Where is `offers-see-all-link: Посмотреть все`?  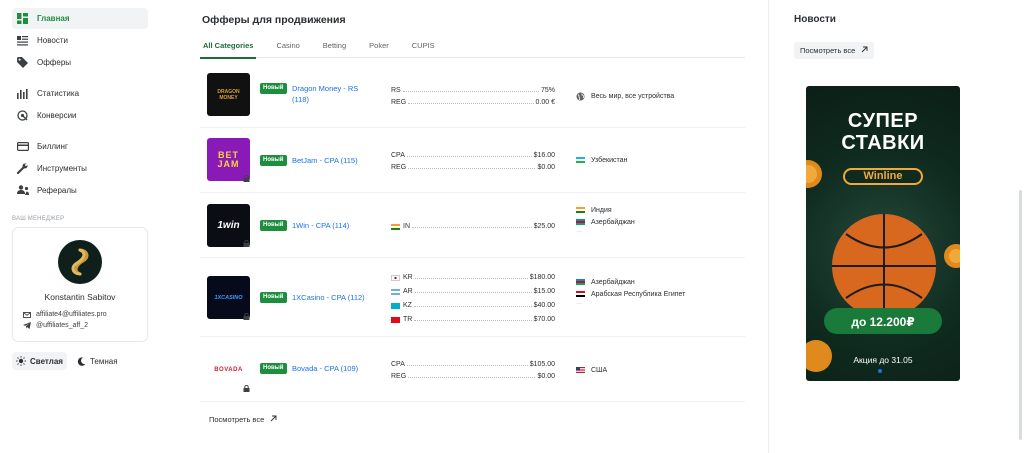
offers-see-all-link: Посмотреть все is located at coordinates (243, 419).